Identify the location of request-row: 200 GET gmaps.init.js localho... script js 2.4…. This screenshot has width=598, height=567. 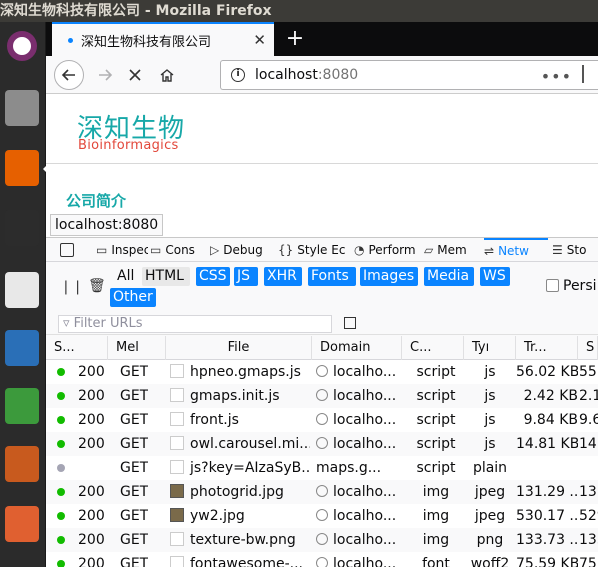
(322, 396).